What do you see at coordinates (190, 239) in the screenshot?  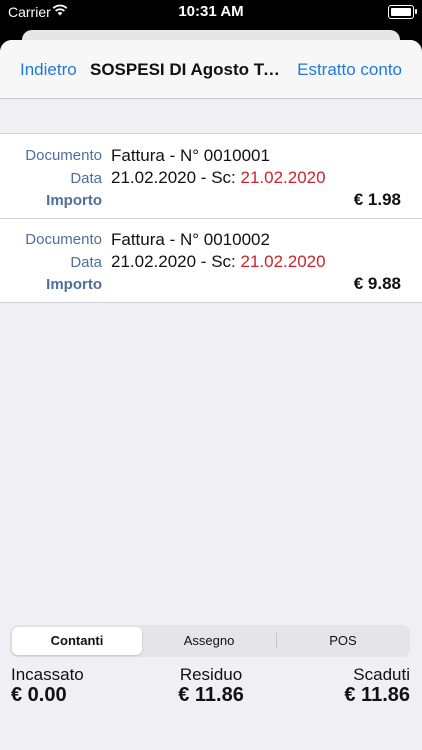 I see `document-value: Fattura - N° 0010002` at bounding box center [190, 239].